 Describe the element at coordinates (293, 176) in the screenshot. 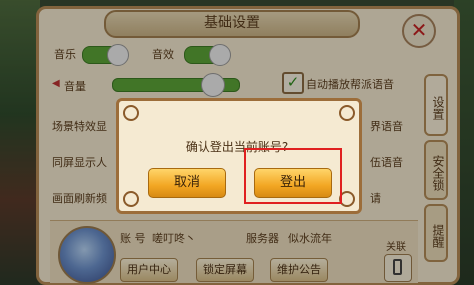

I see `highlight-box` at that location.